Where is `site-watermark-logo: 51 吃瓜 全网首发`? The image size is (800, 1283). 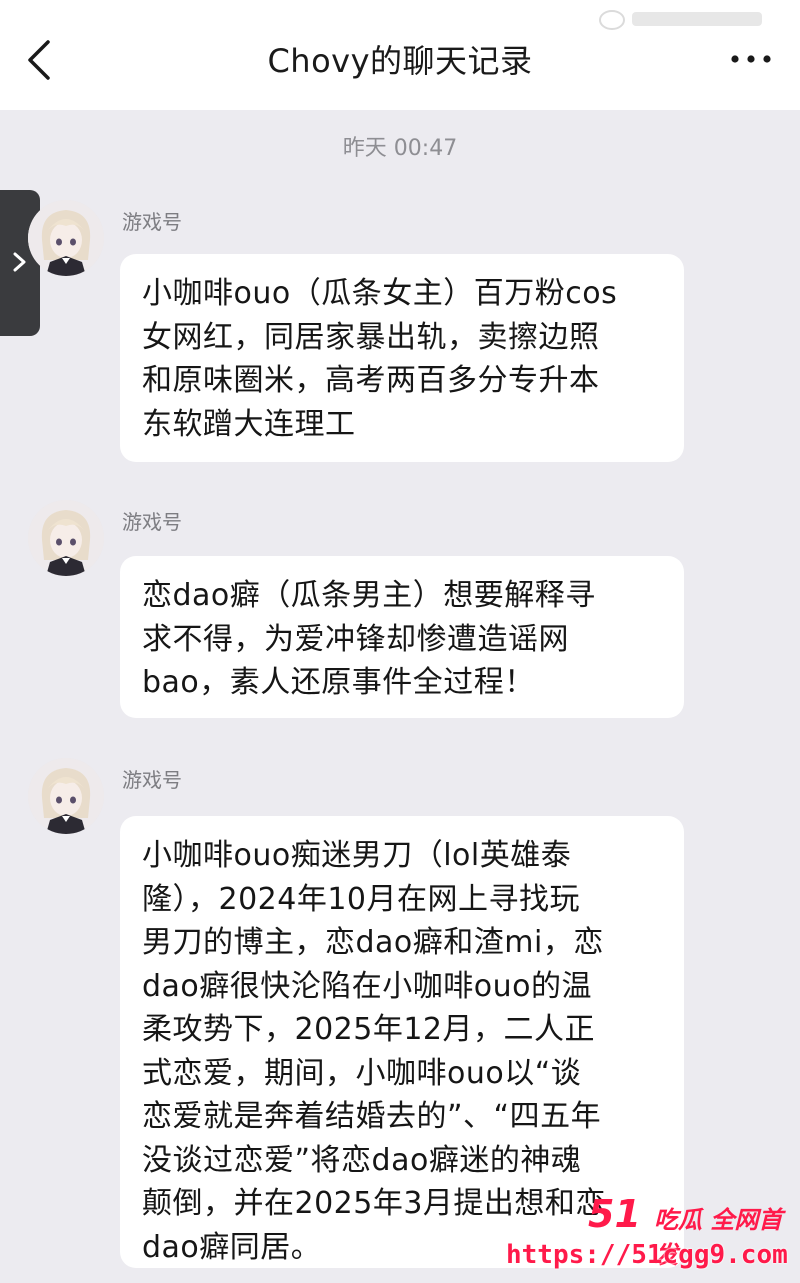
site-watermark-logo: 51 吃瓜 全网首发 is located at coordinates (693, 1230).